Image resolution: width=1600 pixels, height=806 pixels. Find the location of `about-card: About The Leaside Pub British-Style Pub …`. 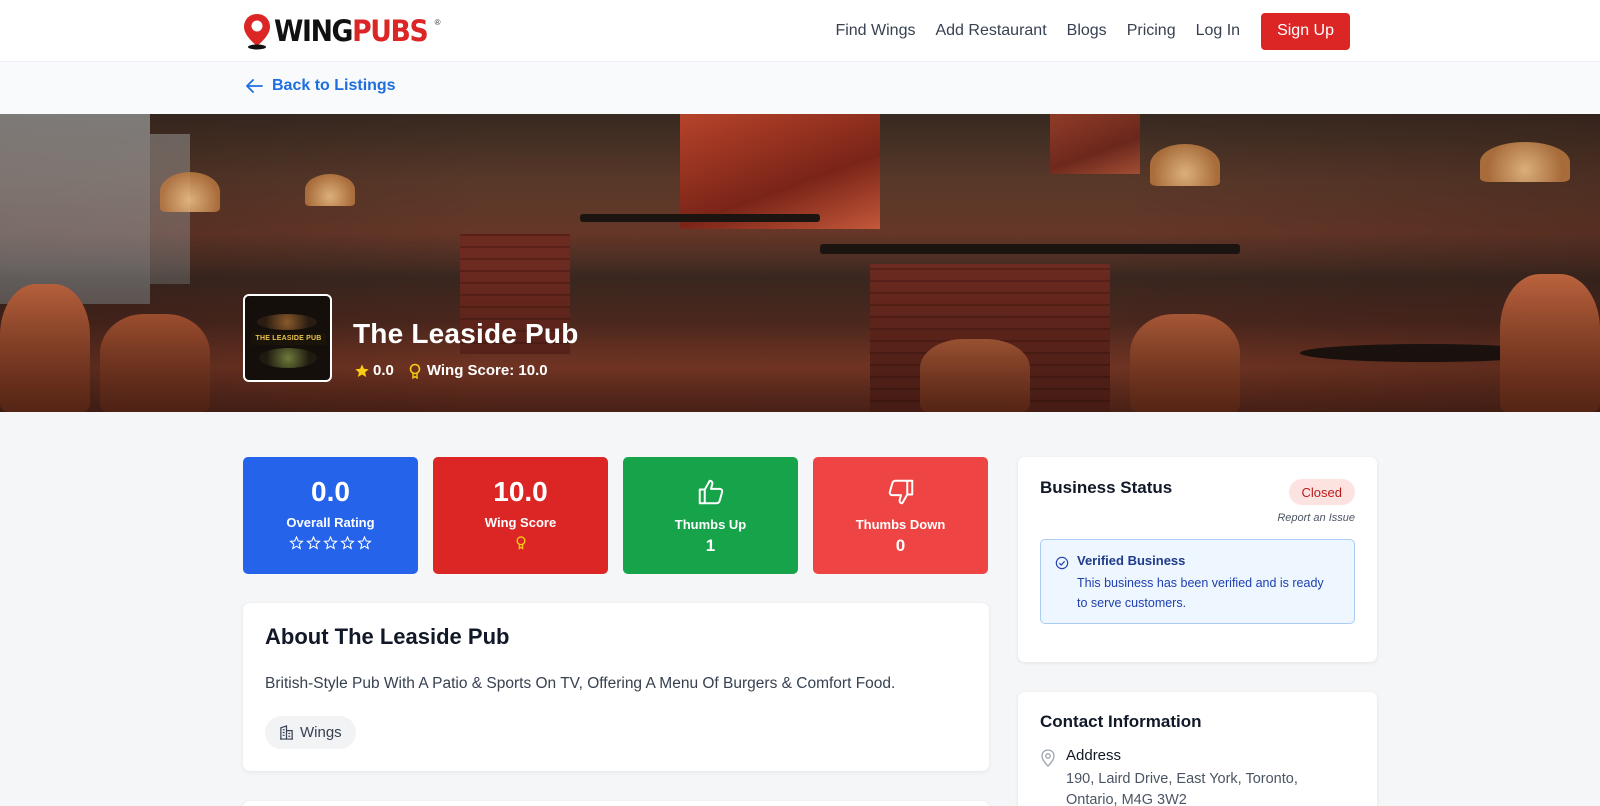

about-card: About The Leaside Pub British-Style Pub … is located at coordinates (616, 687).